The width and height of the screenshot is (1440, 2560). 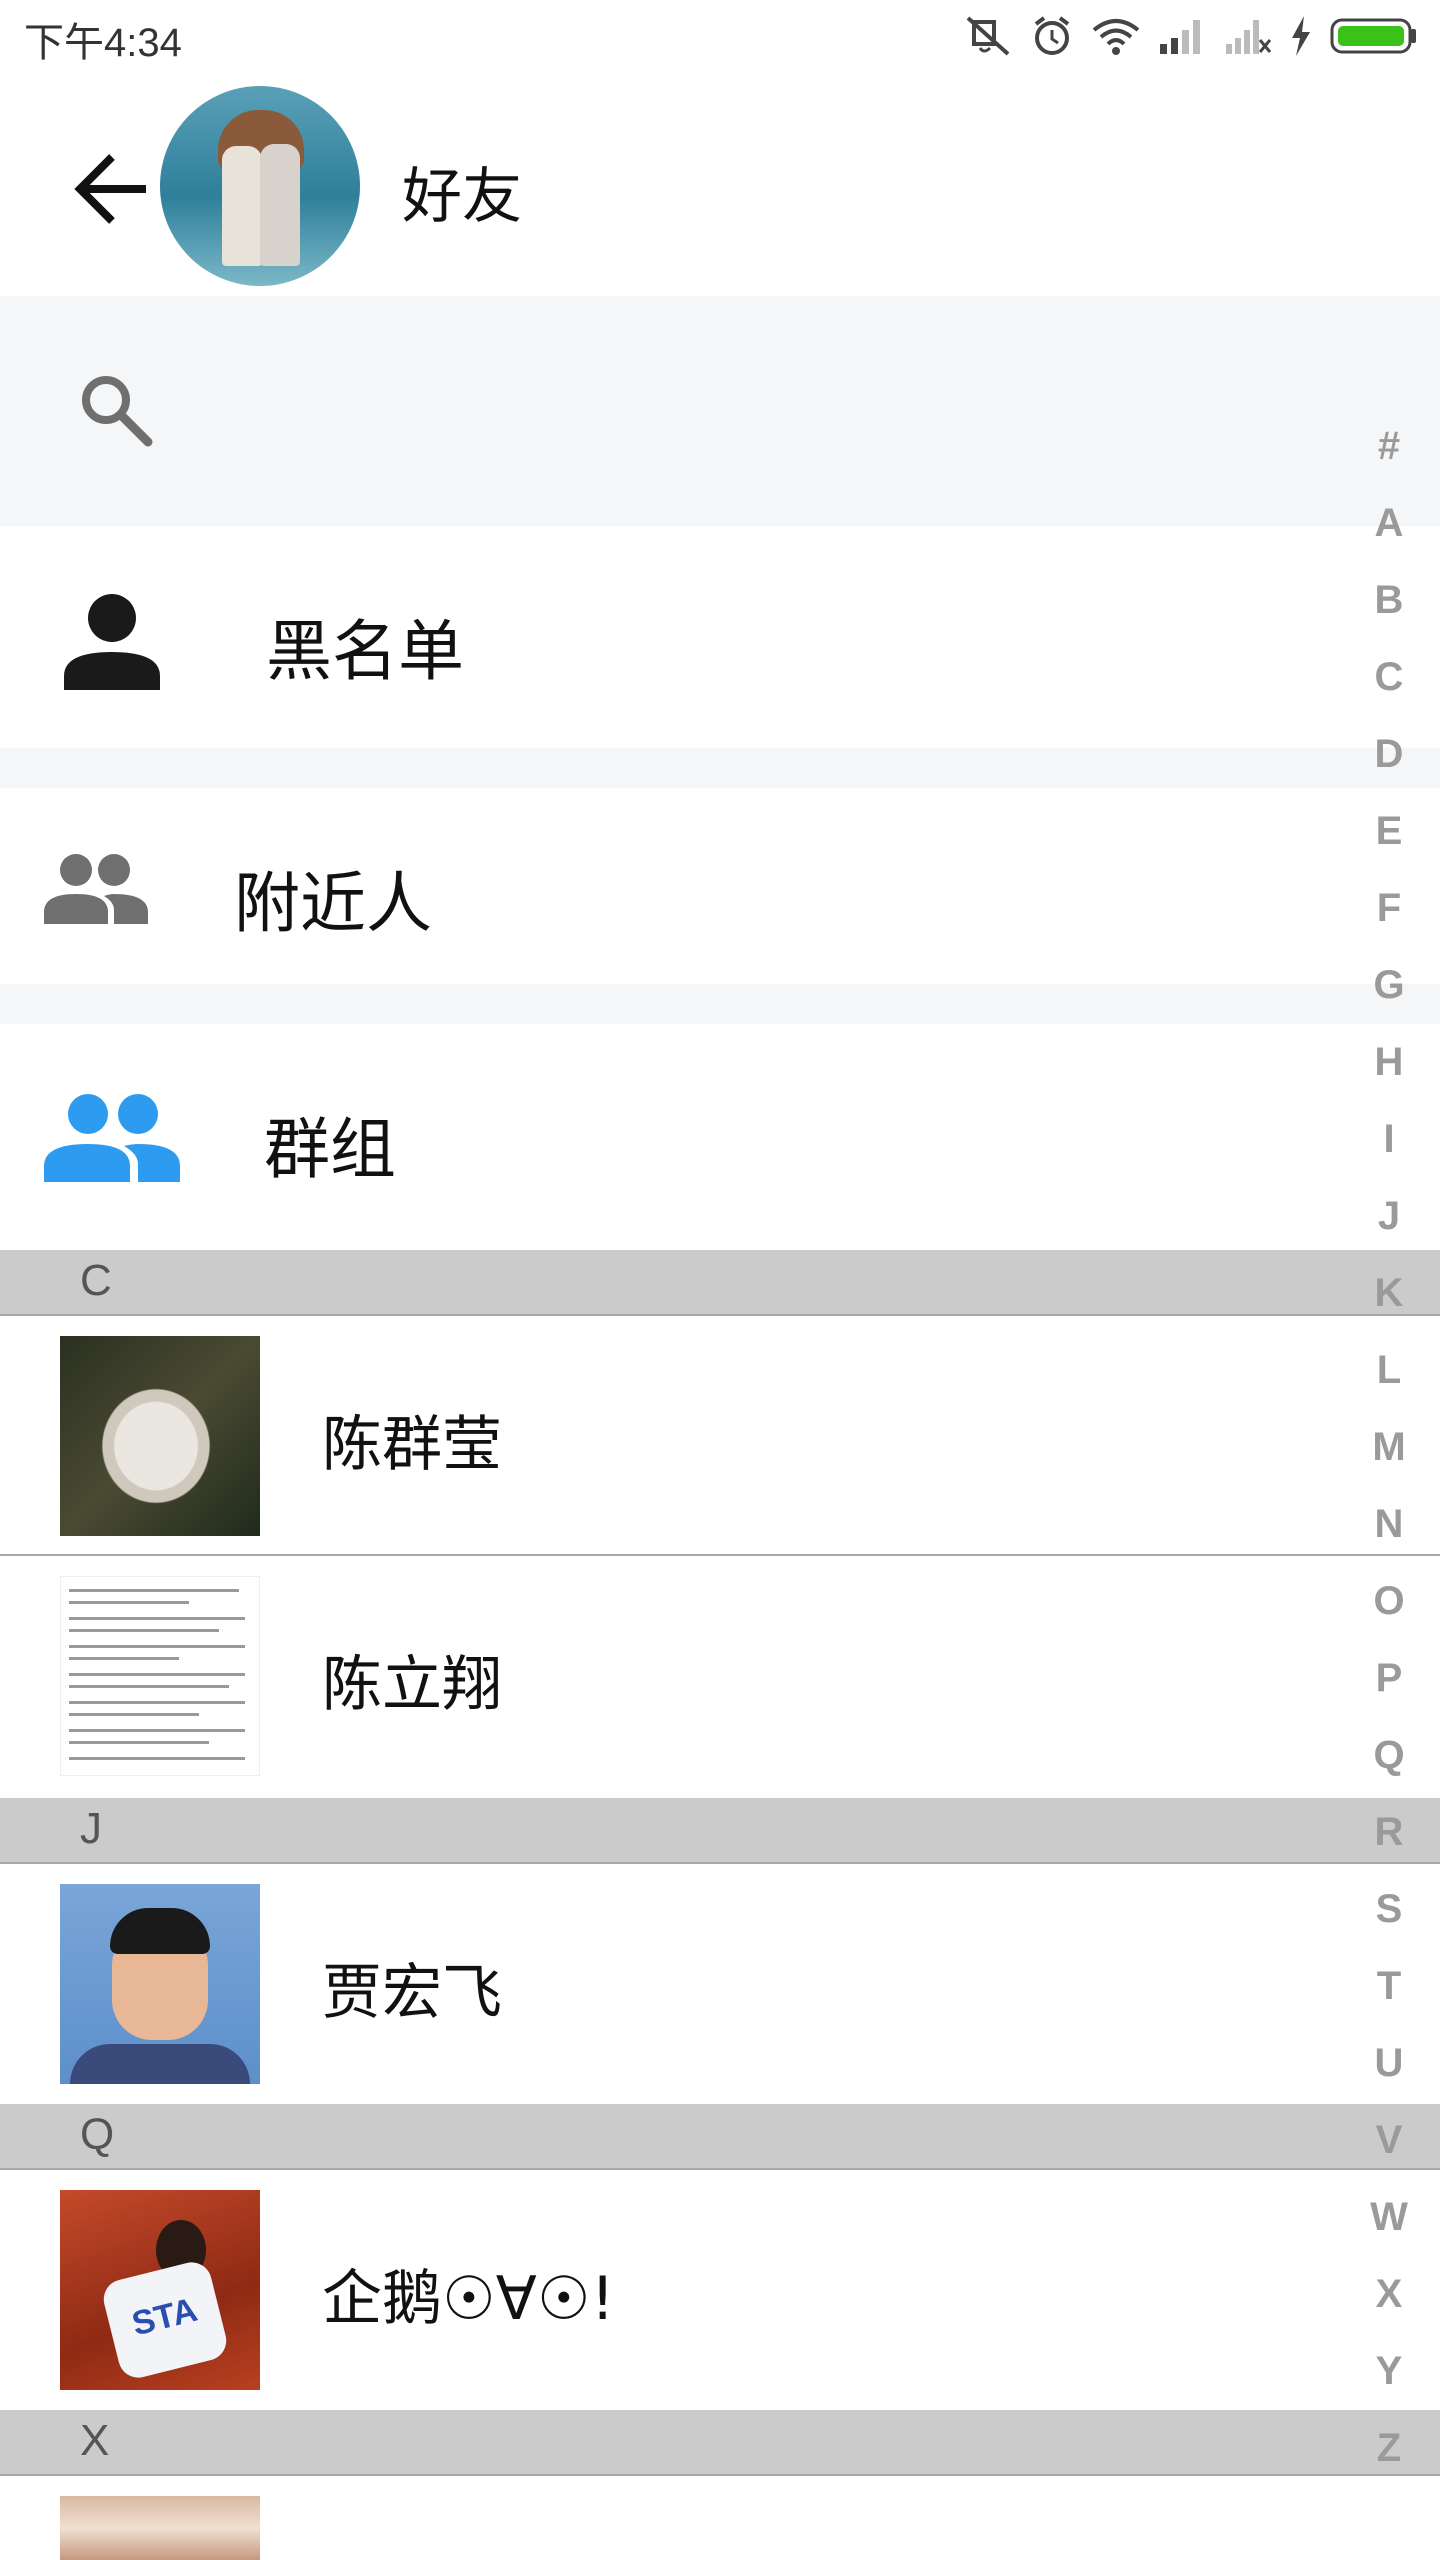 I want to click on groups-row: 群组, so click(x=720, y=1137).